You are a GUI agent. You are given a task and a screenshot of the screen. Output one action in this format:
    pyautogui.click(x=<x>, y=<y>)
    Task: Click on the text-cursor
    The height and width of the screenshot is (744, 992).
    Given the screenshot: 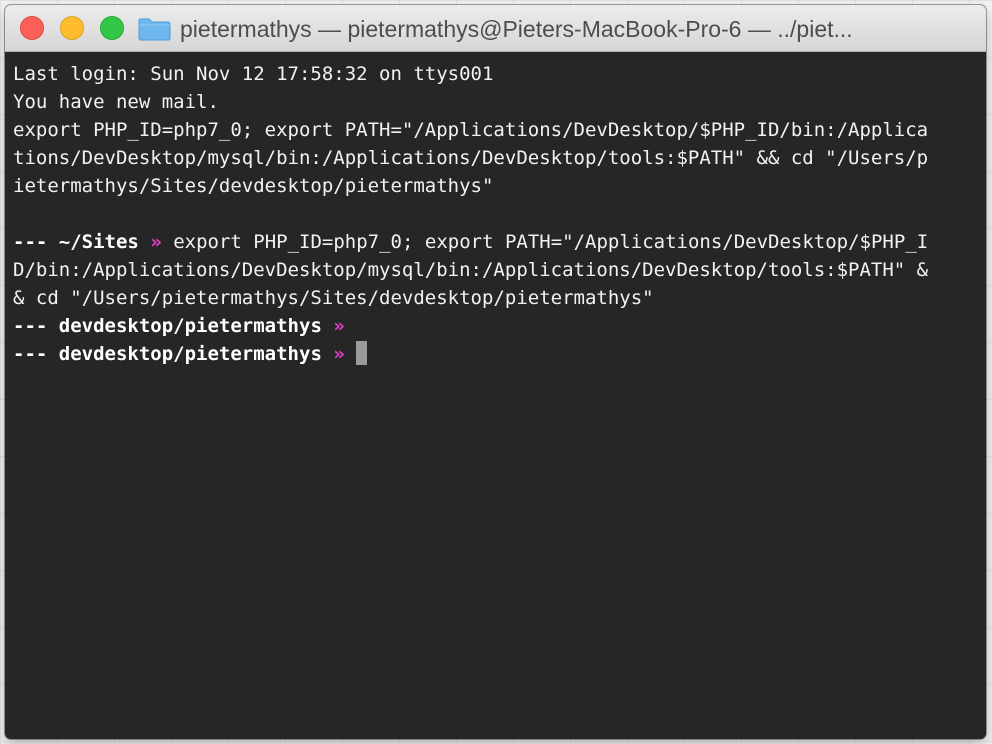 What is the action you would take?
    pyautogui.click(x=362, y=353)
    